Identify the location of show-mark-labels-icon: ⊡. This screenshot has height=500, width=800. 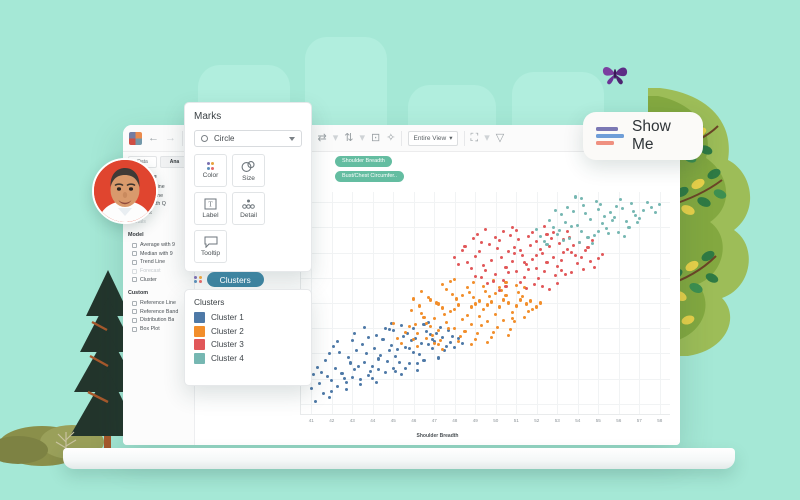
(375, 138).